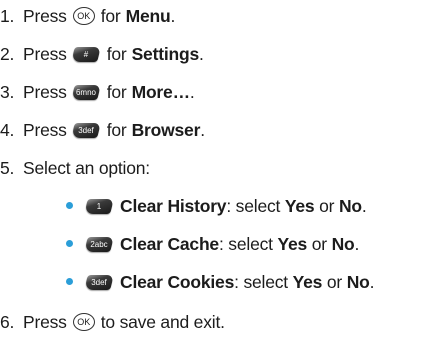  I want to click on step-text: Select an option:, so click(86, 167).